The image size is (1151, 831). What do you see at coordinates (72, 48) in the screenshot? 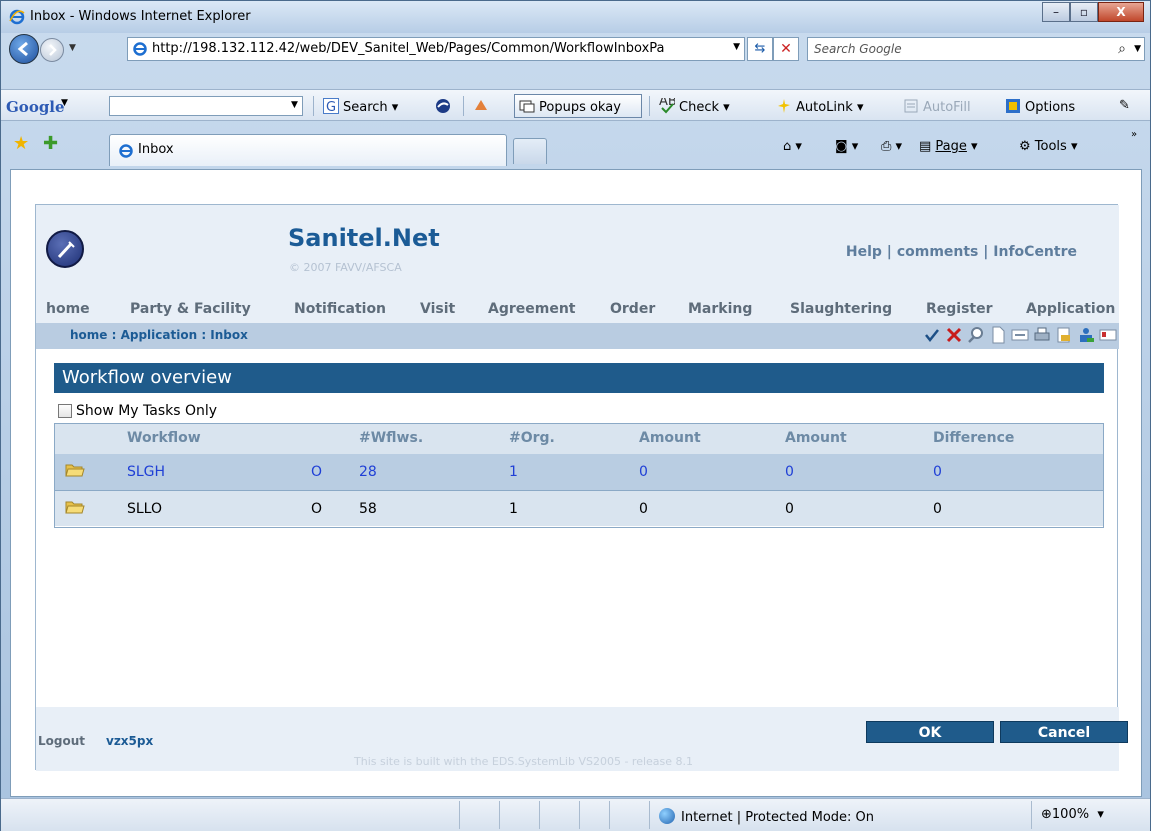
I see `recent-pages-dropdown-icon: ▼` at bounding box center [72, 48].